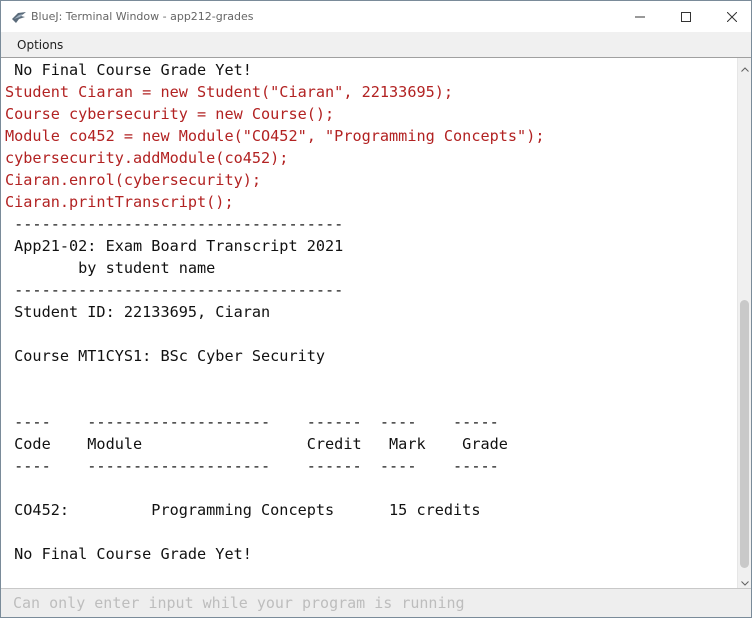 Image resolution: width=752 pixels, height=618 pixels. I want to click on chevron-up-icon, so click(745, 66).